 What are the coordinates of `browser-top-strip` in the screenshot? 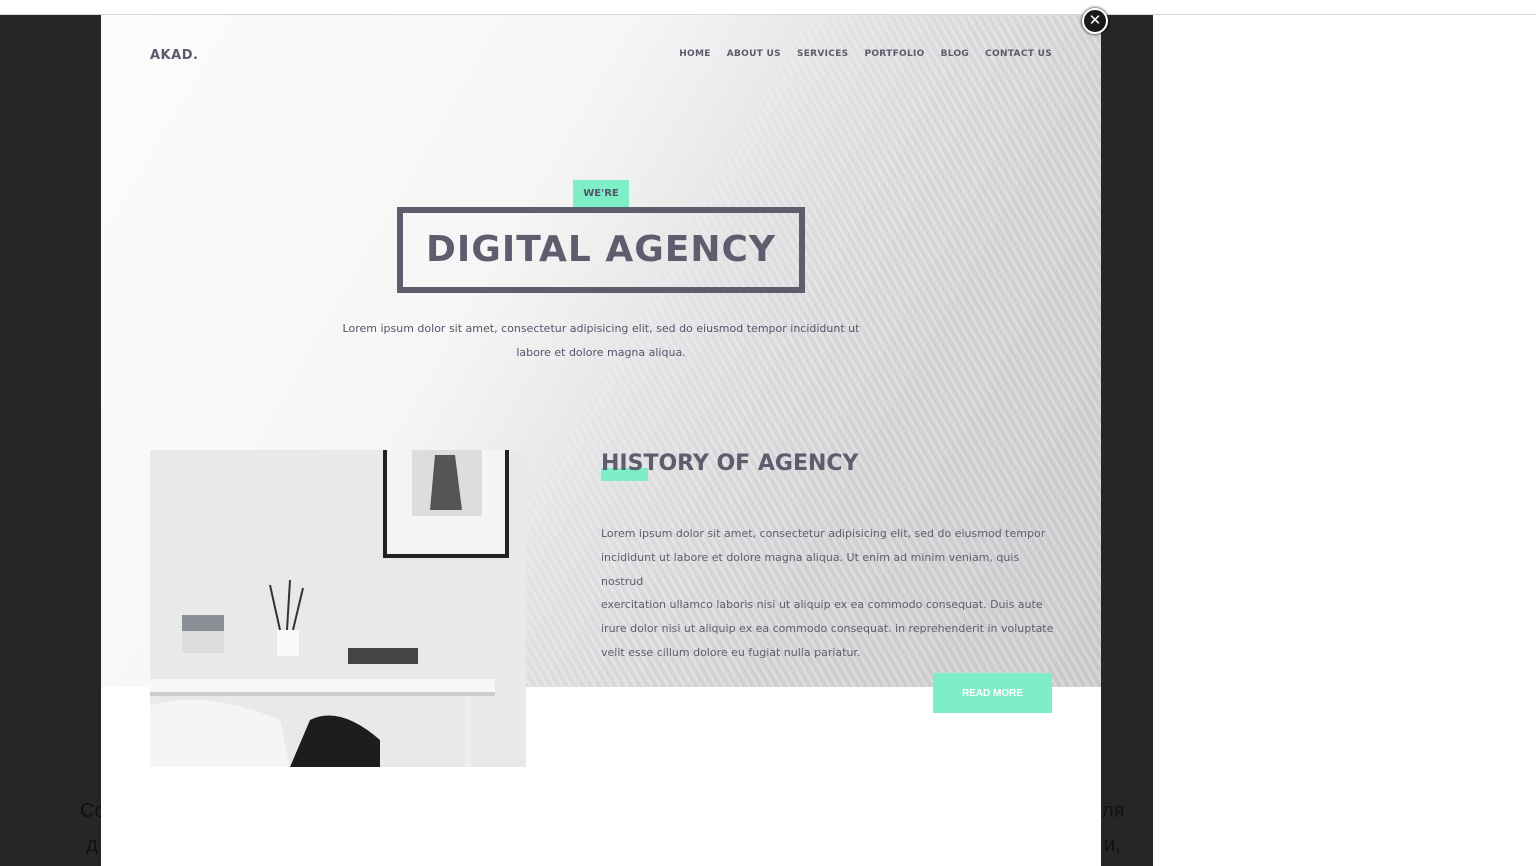 It's located at (768, 7).